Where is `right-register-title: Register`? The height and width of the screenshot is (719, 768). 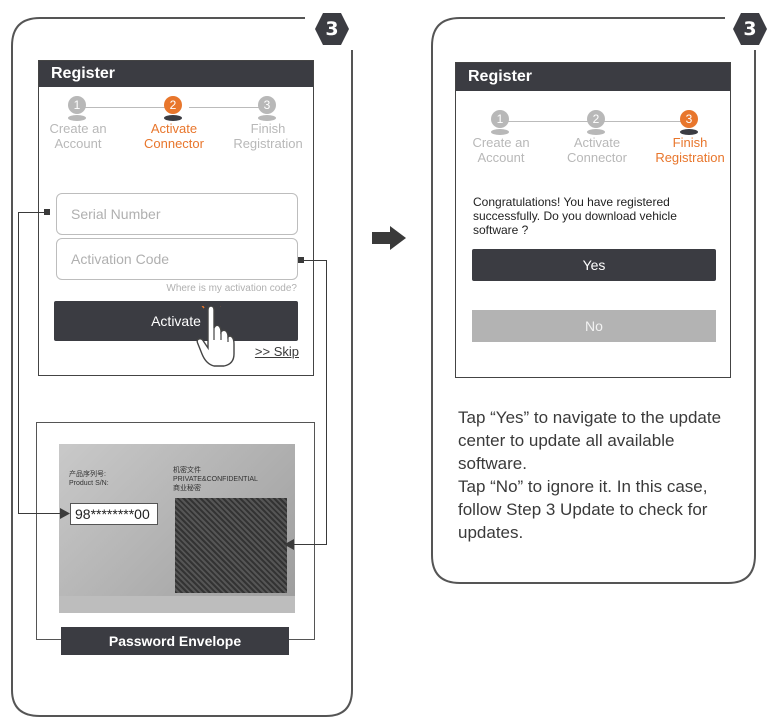
right-register-title: Register is located at coordinates (593, 77).